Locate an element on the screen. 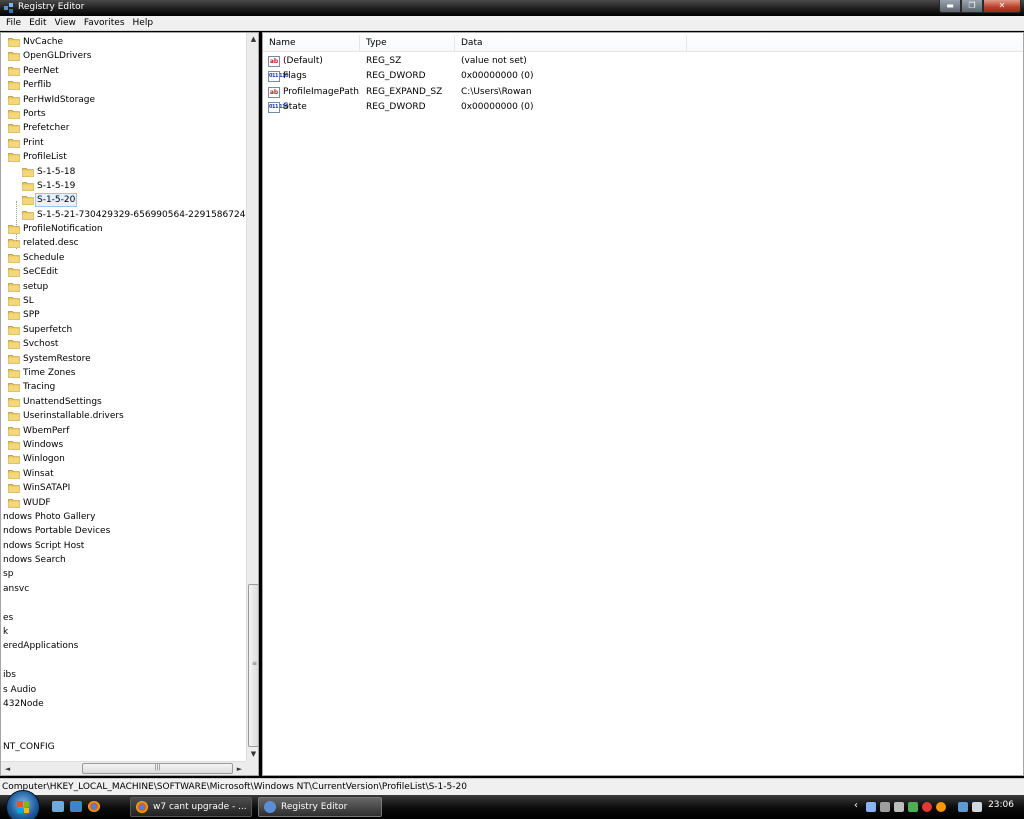 The width and height of the screenshot is (1024, 819). tree-item: eredApplications is located at coordinates (123, 646).